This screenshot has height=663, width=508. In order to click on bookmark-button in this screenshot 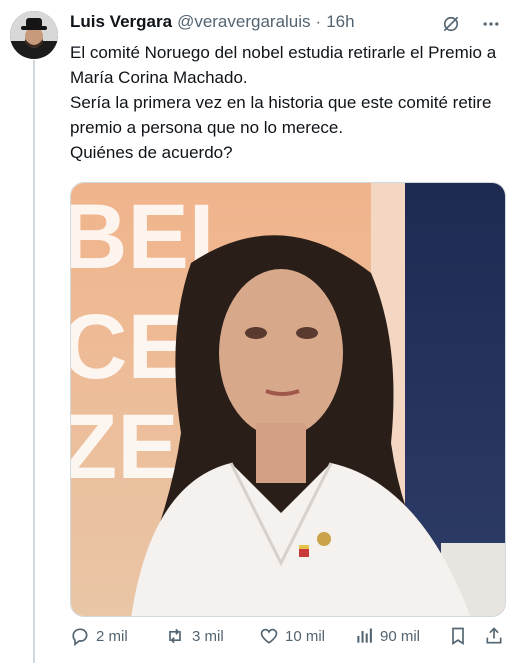, I will do `click(458, 636)`.